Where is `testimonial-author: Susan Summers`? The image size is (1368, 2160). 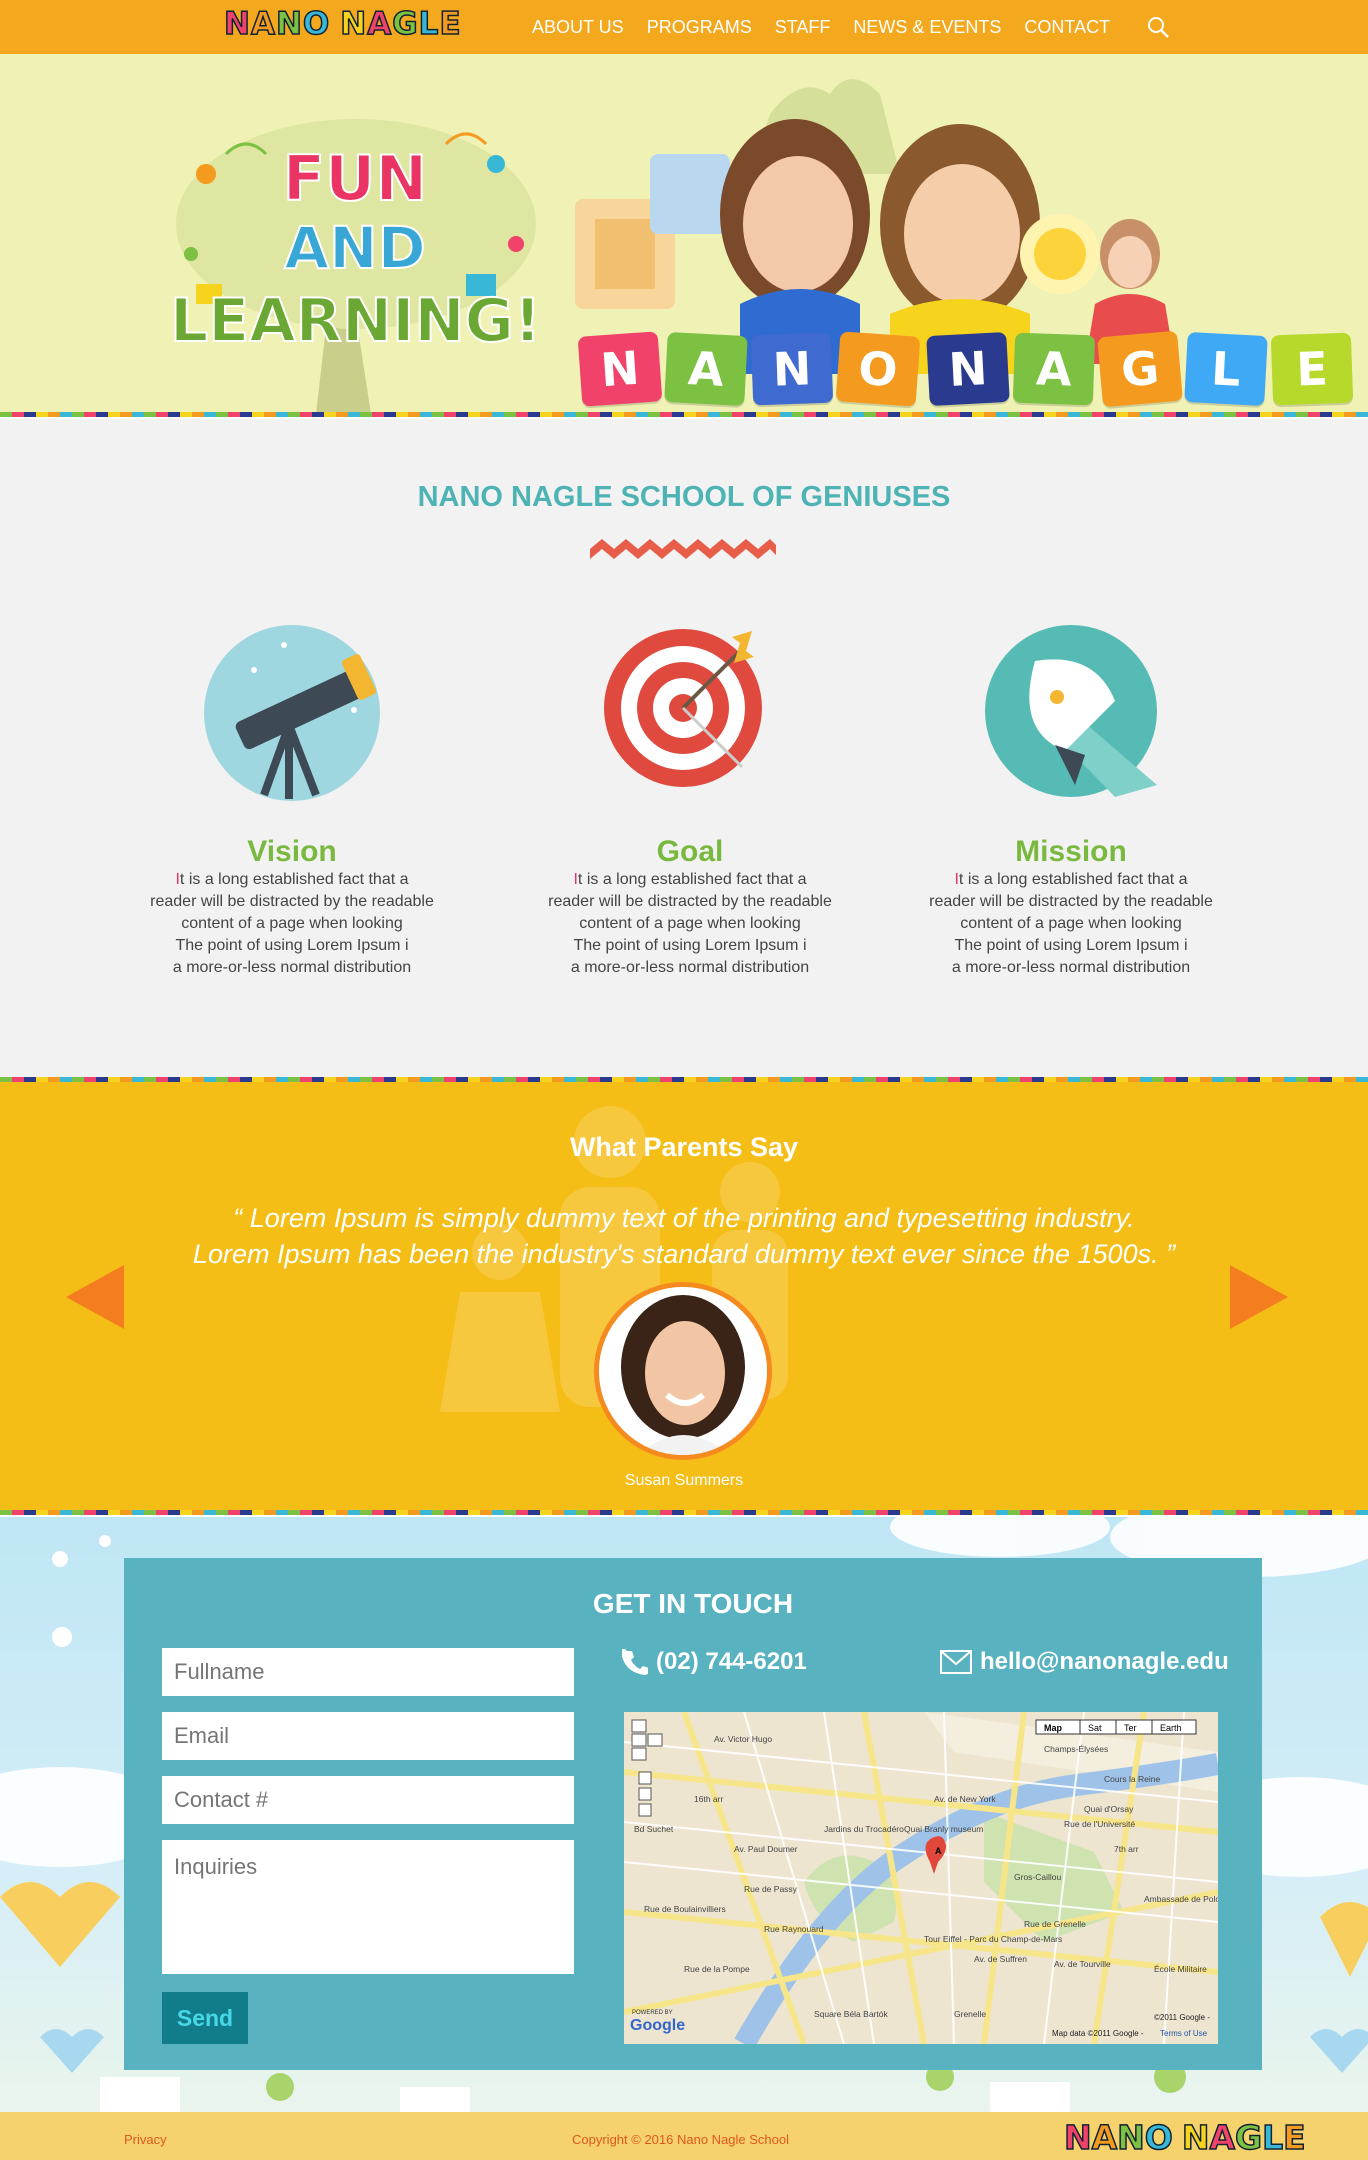 testimonial-author: Susan Summers is located at coordinates (684, 1480).